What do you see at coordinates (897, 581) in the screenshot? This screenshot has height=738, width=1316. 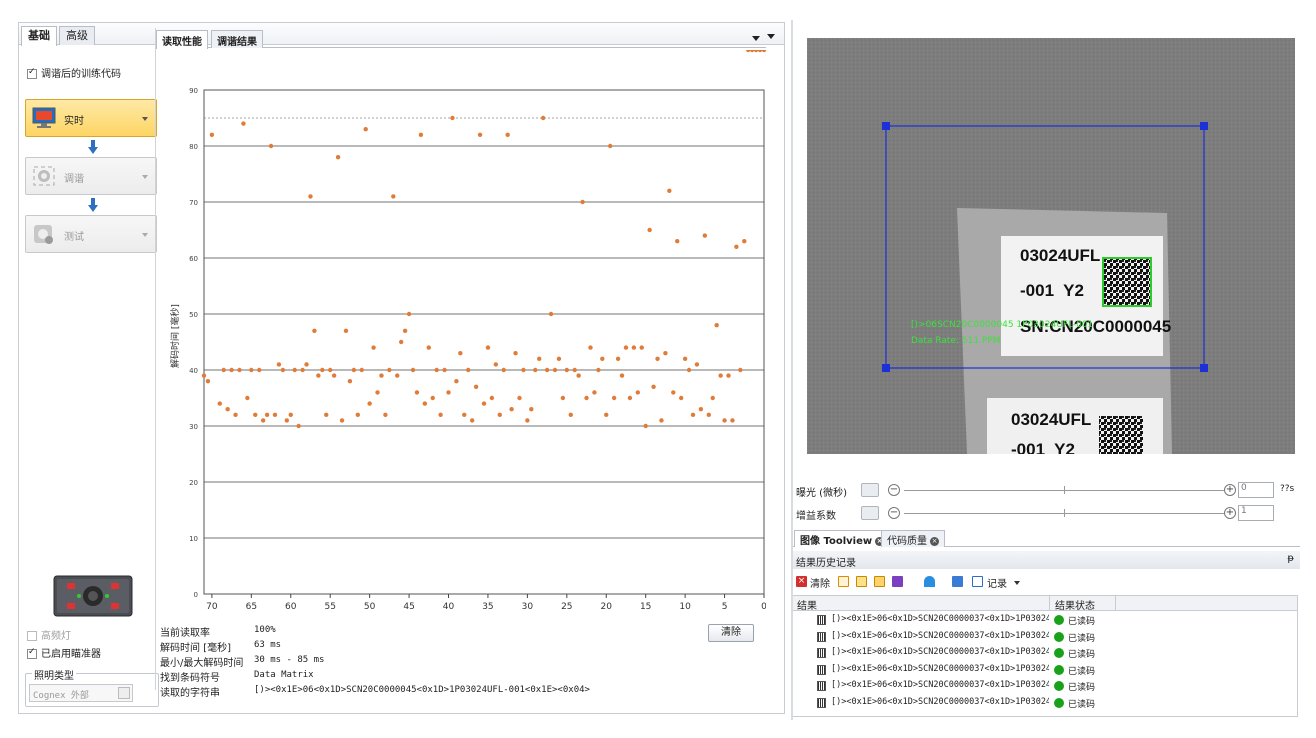 I see `columns-icon` at bounding box center [897, 581].